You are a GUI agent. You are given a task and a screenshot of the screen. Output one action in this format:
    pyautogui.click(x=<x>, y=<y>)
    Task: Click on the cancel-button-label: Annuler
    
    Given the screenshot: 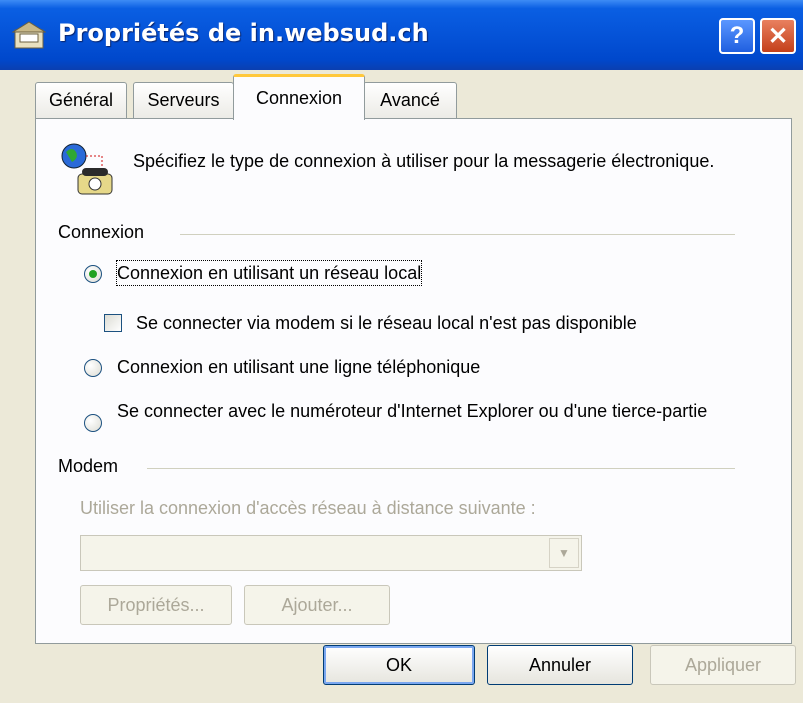 What is the action you would take?
    pyautogui.click(x=560, y=664)
    